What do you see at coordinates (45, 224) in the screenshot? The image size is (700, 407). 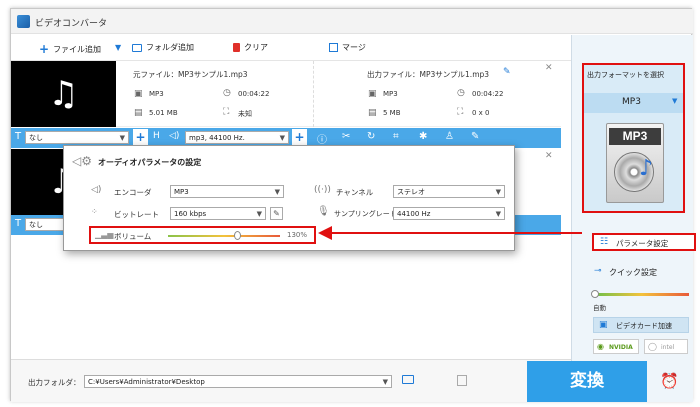 I see `subtitle-select: なし` at bounding box center [45, 224].